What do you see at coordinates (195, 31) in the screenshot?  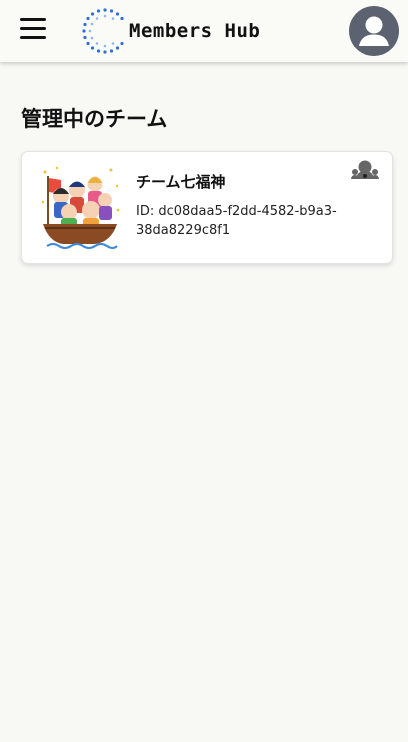 I see `app-name: Members Hub` at bounding box center [195, 31].